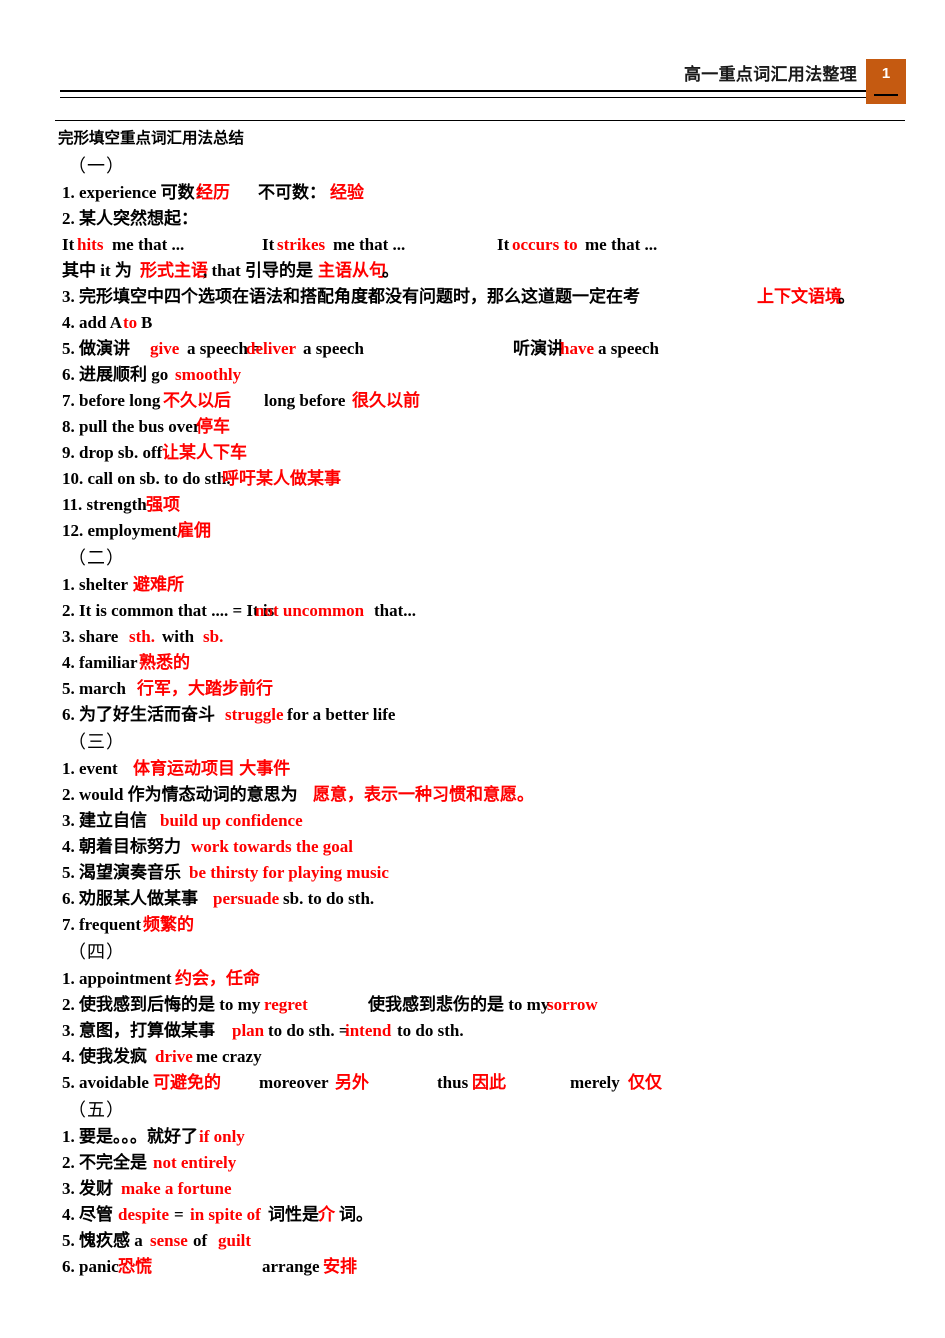 This screenshot has width=945, height=1338. What do you see at coordinates (472, 899) in the screenshot?
I see `content-line: 6. 劝服某人做某事 persuade sb. to do sth.` at bounding box center [472, 899].